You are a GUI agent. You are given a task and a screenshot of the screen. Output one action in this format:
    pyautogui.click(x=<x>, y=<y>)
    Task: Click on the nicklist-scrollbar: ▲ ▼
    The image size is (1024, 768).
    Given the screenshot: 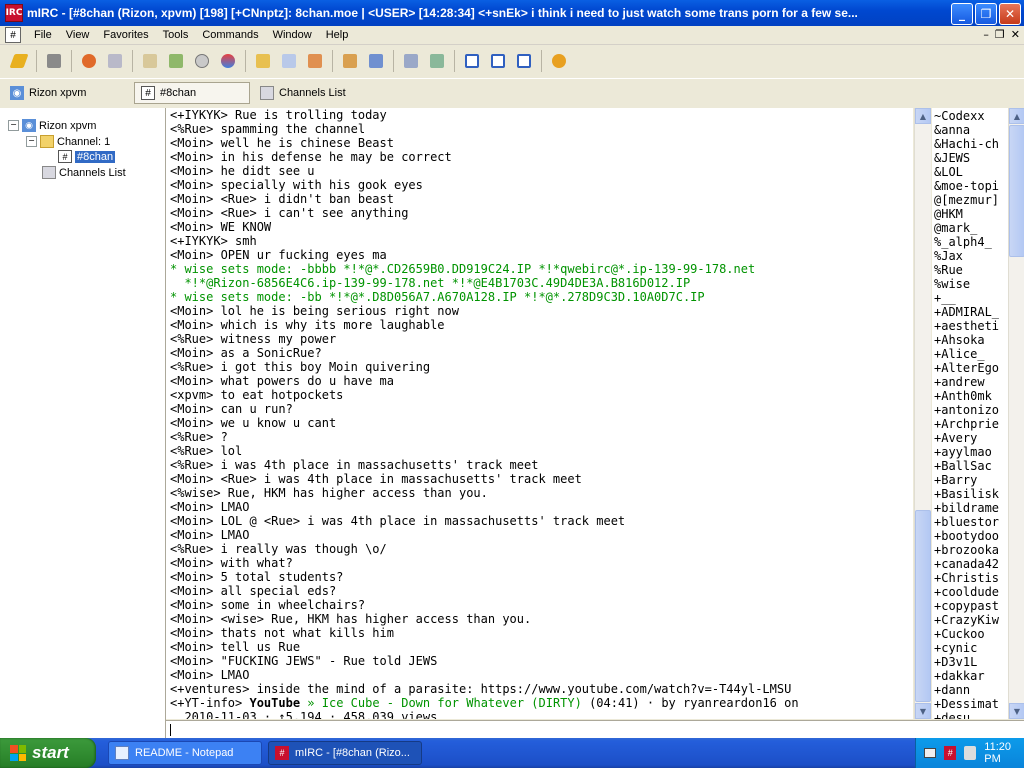 What is the action you would take?
    pyautogui.click(x=1016, y=413)
    